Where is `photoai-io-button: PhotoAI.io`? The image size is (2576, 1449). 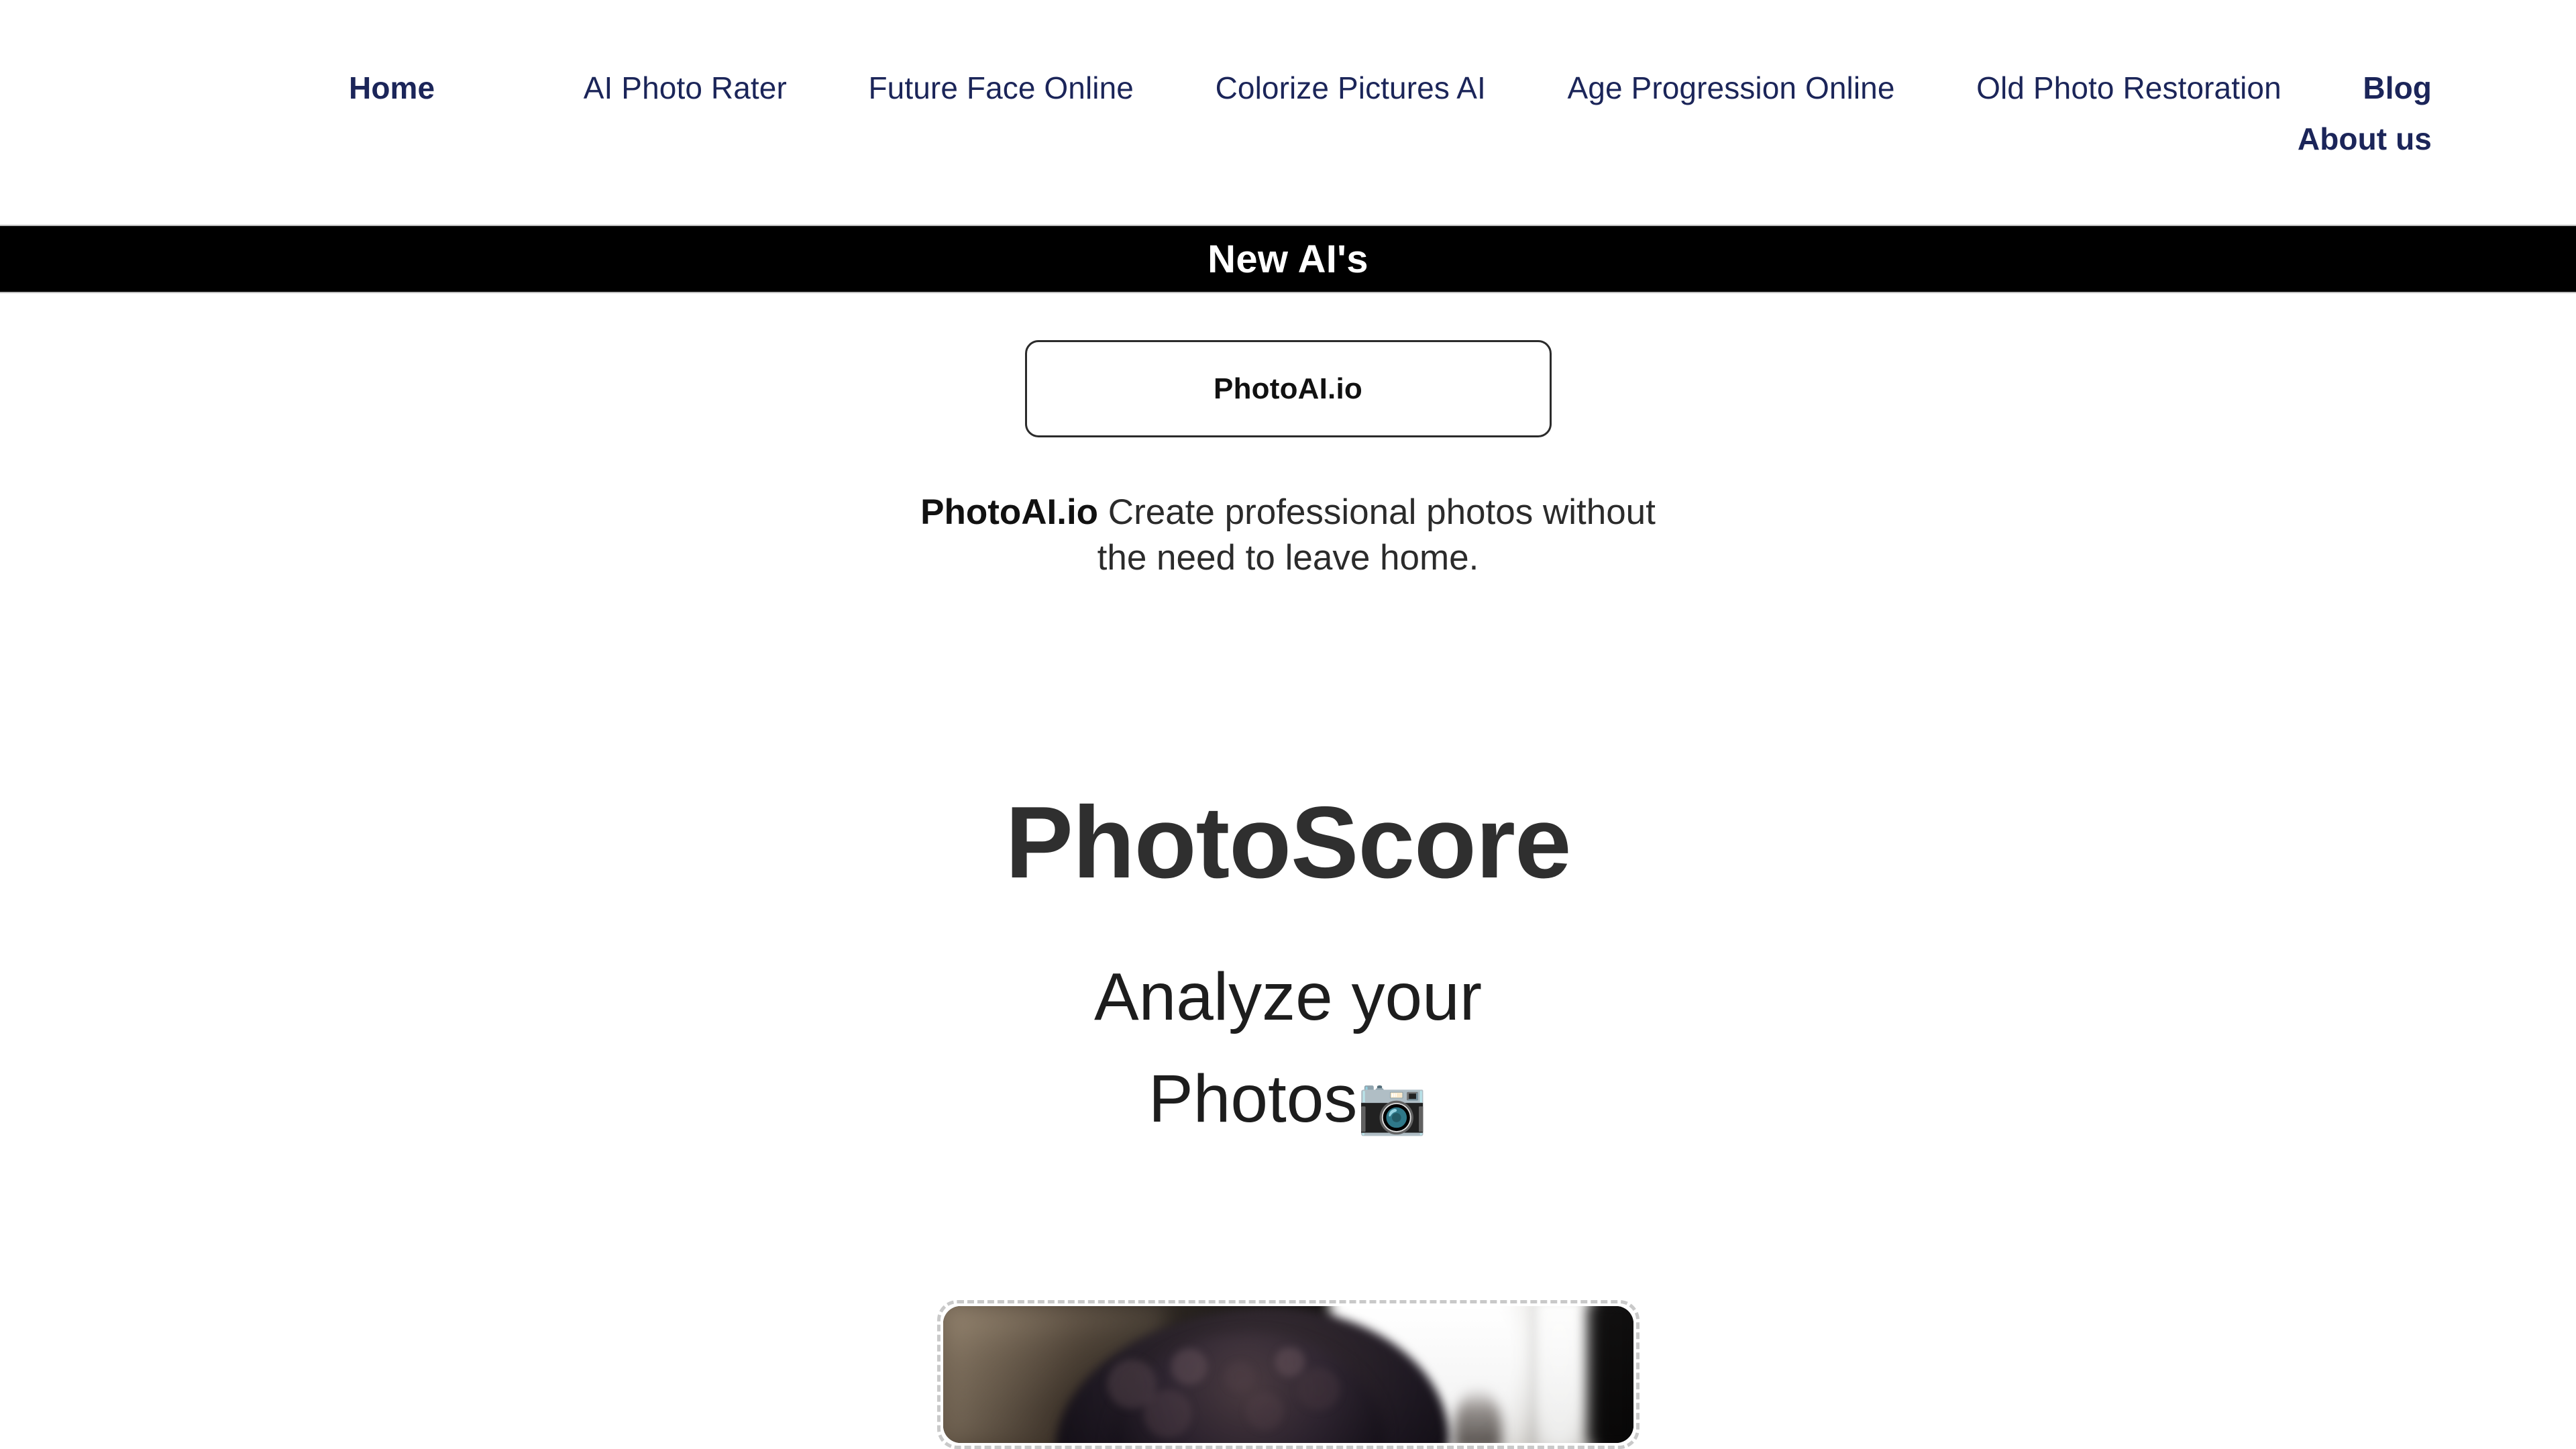
photoai-io-button: PhotoAI.io is located at coordinates (1288, 388).